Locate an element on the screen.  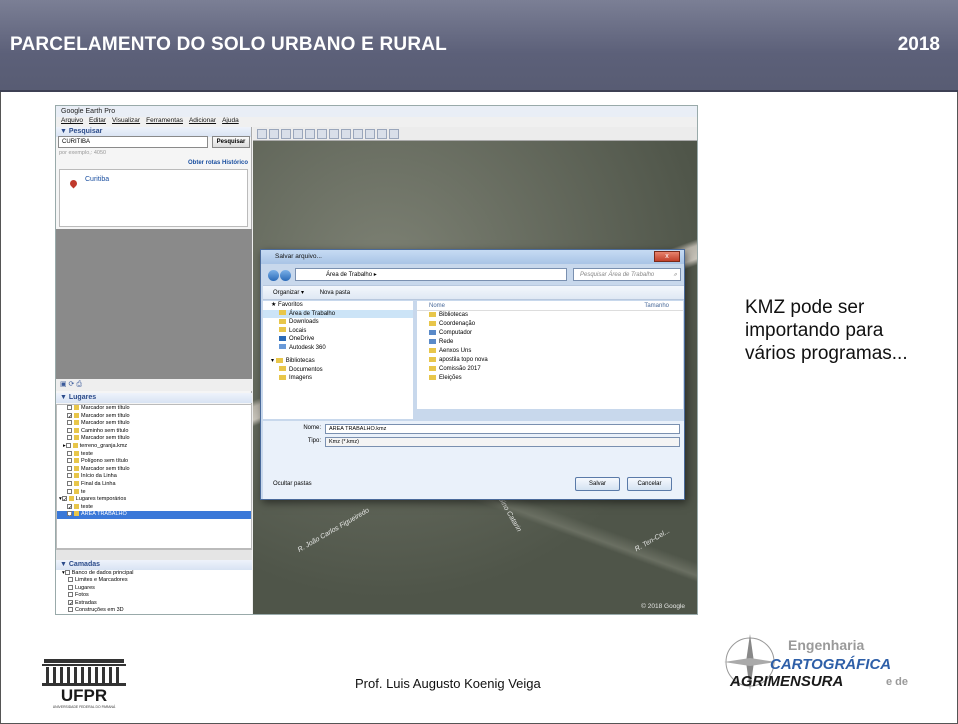
dialog-close-button: x is located at coordinates (667, 256).